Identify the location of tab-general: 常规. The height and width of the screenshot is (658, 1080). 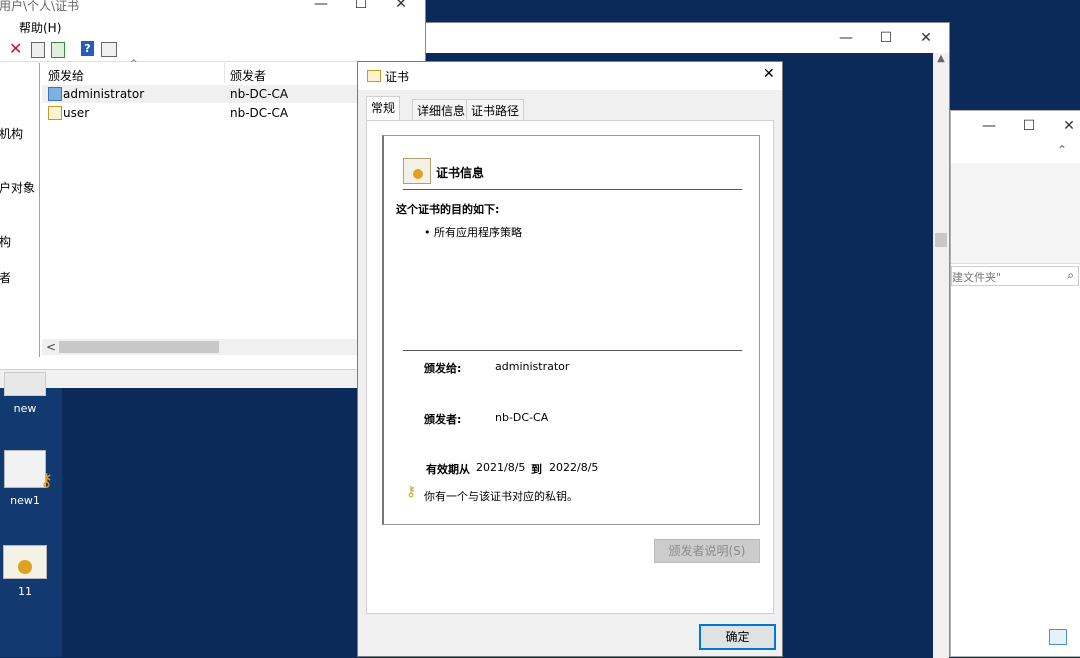
(383, 108).